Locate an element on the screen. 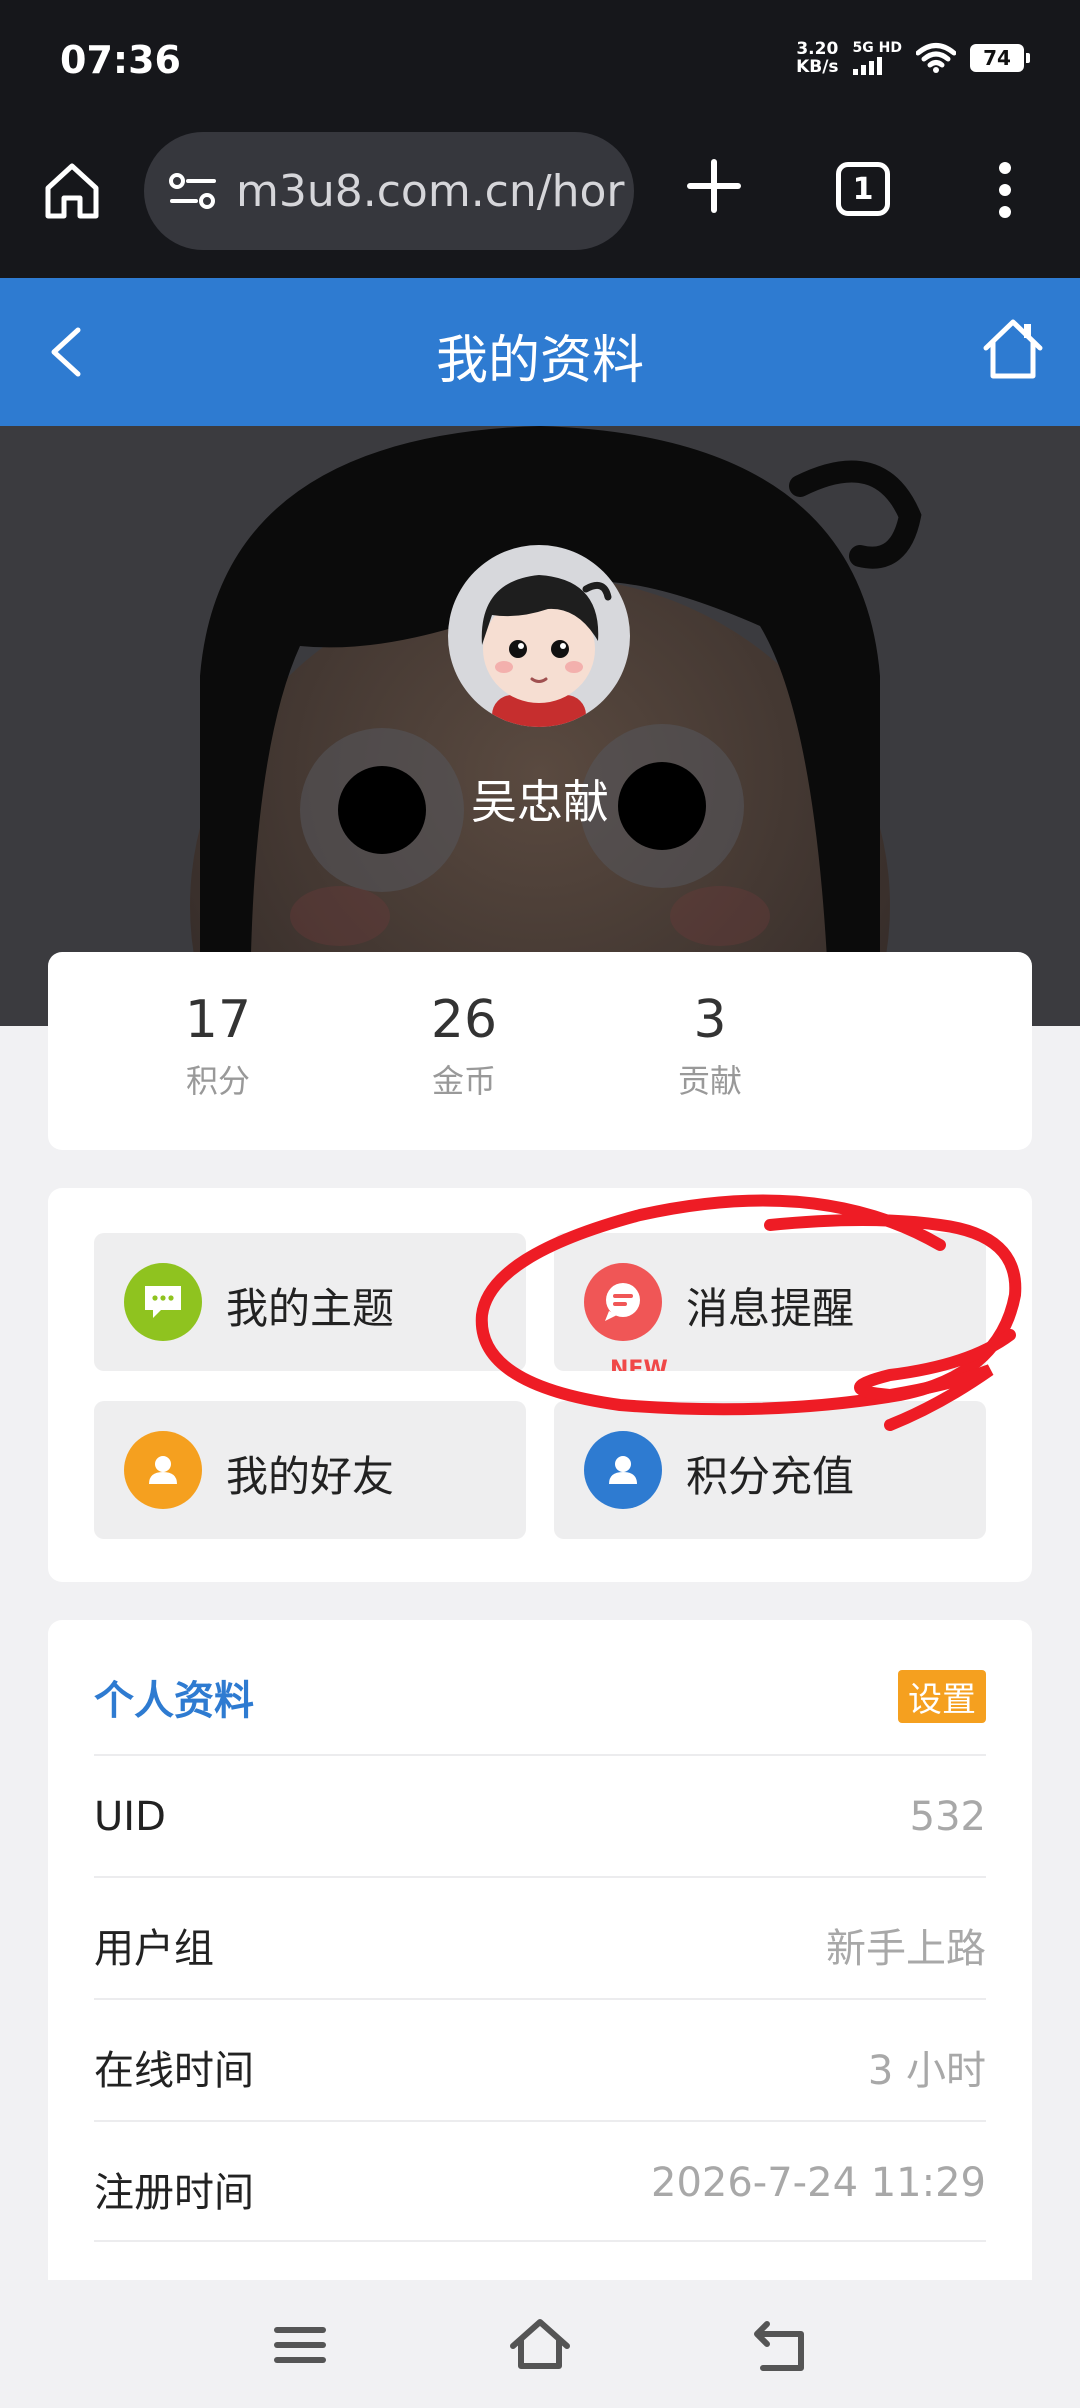 Image resolution: width=1080 pixels, height=2408 pixels. stat-points: 17 积分 is located at coordinates (218, 1046).